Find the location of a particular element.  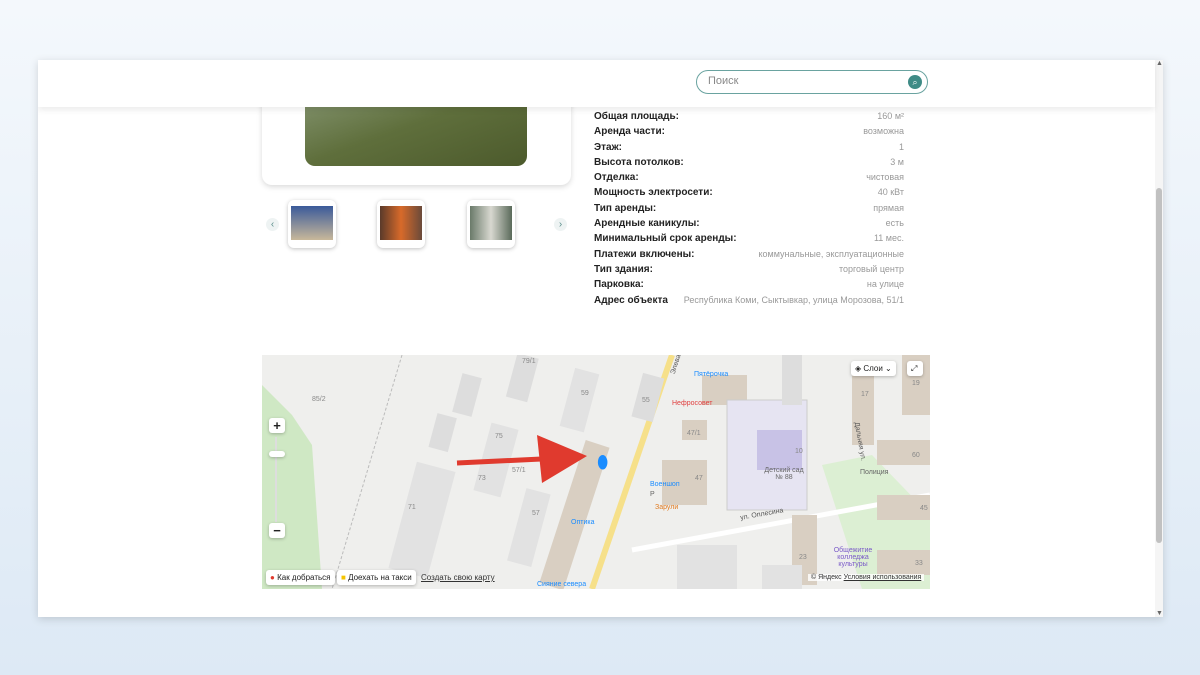

scroll-up-arrow: ▲ is located at coordinates (1159, 63).